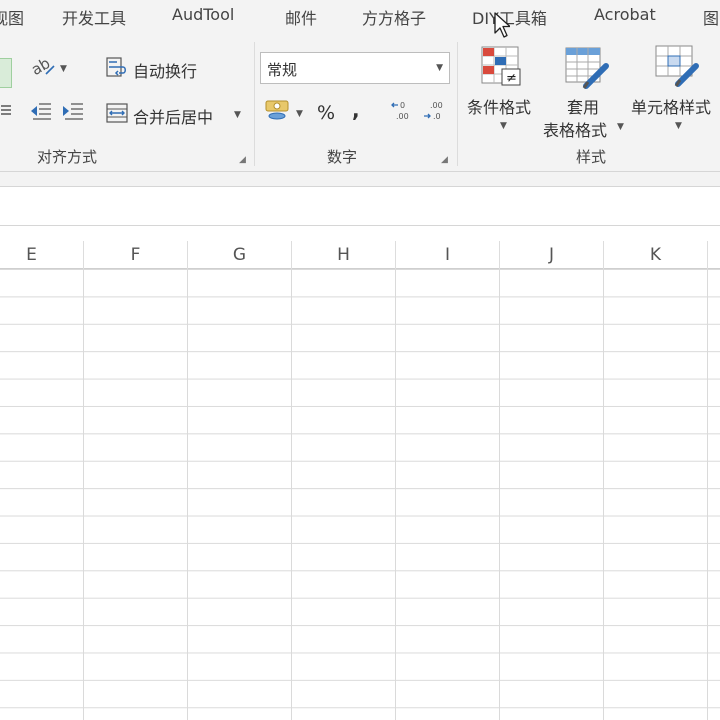 This screenshot has width=720, height=720. I want to click on column-header-j: J, so click(552, 255).